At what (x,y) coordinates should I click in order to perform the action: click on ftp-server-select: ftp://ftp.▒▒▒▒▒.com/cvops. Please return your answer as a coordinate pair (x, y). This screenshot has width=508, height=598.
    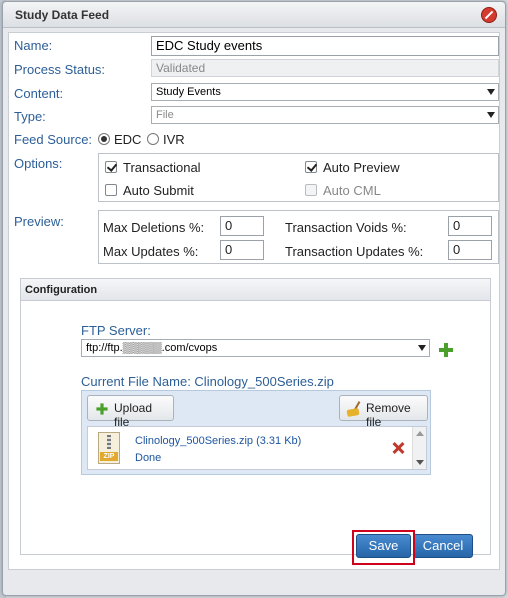
    Looking at the image, I should click on (255, 348).